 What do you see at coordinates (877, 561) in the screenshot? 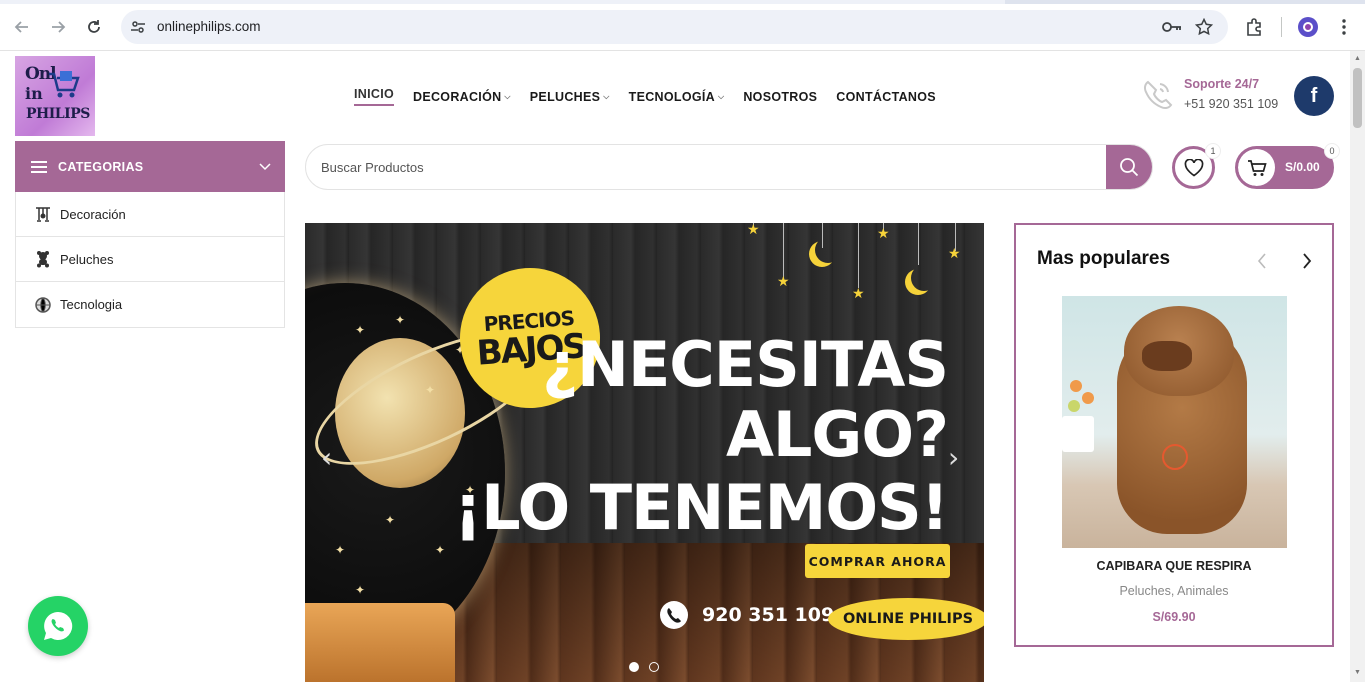
I see `shop-now-button: COMPRAR AHORA` at bounding box center [877, 561].